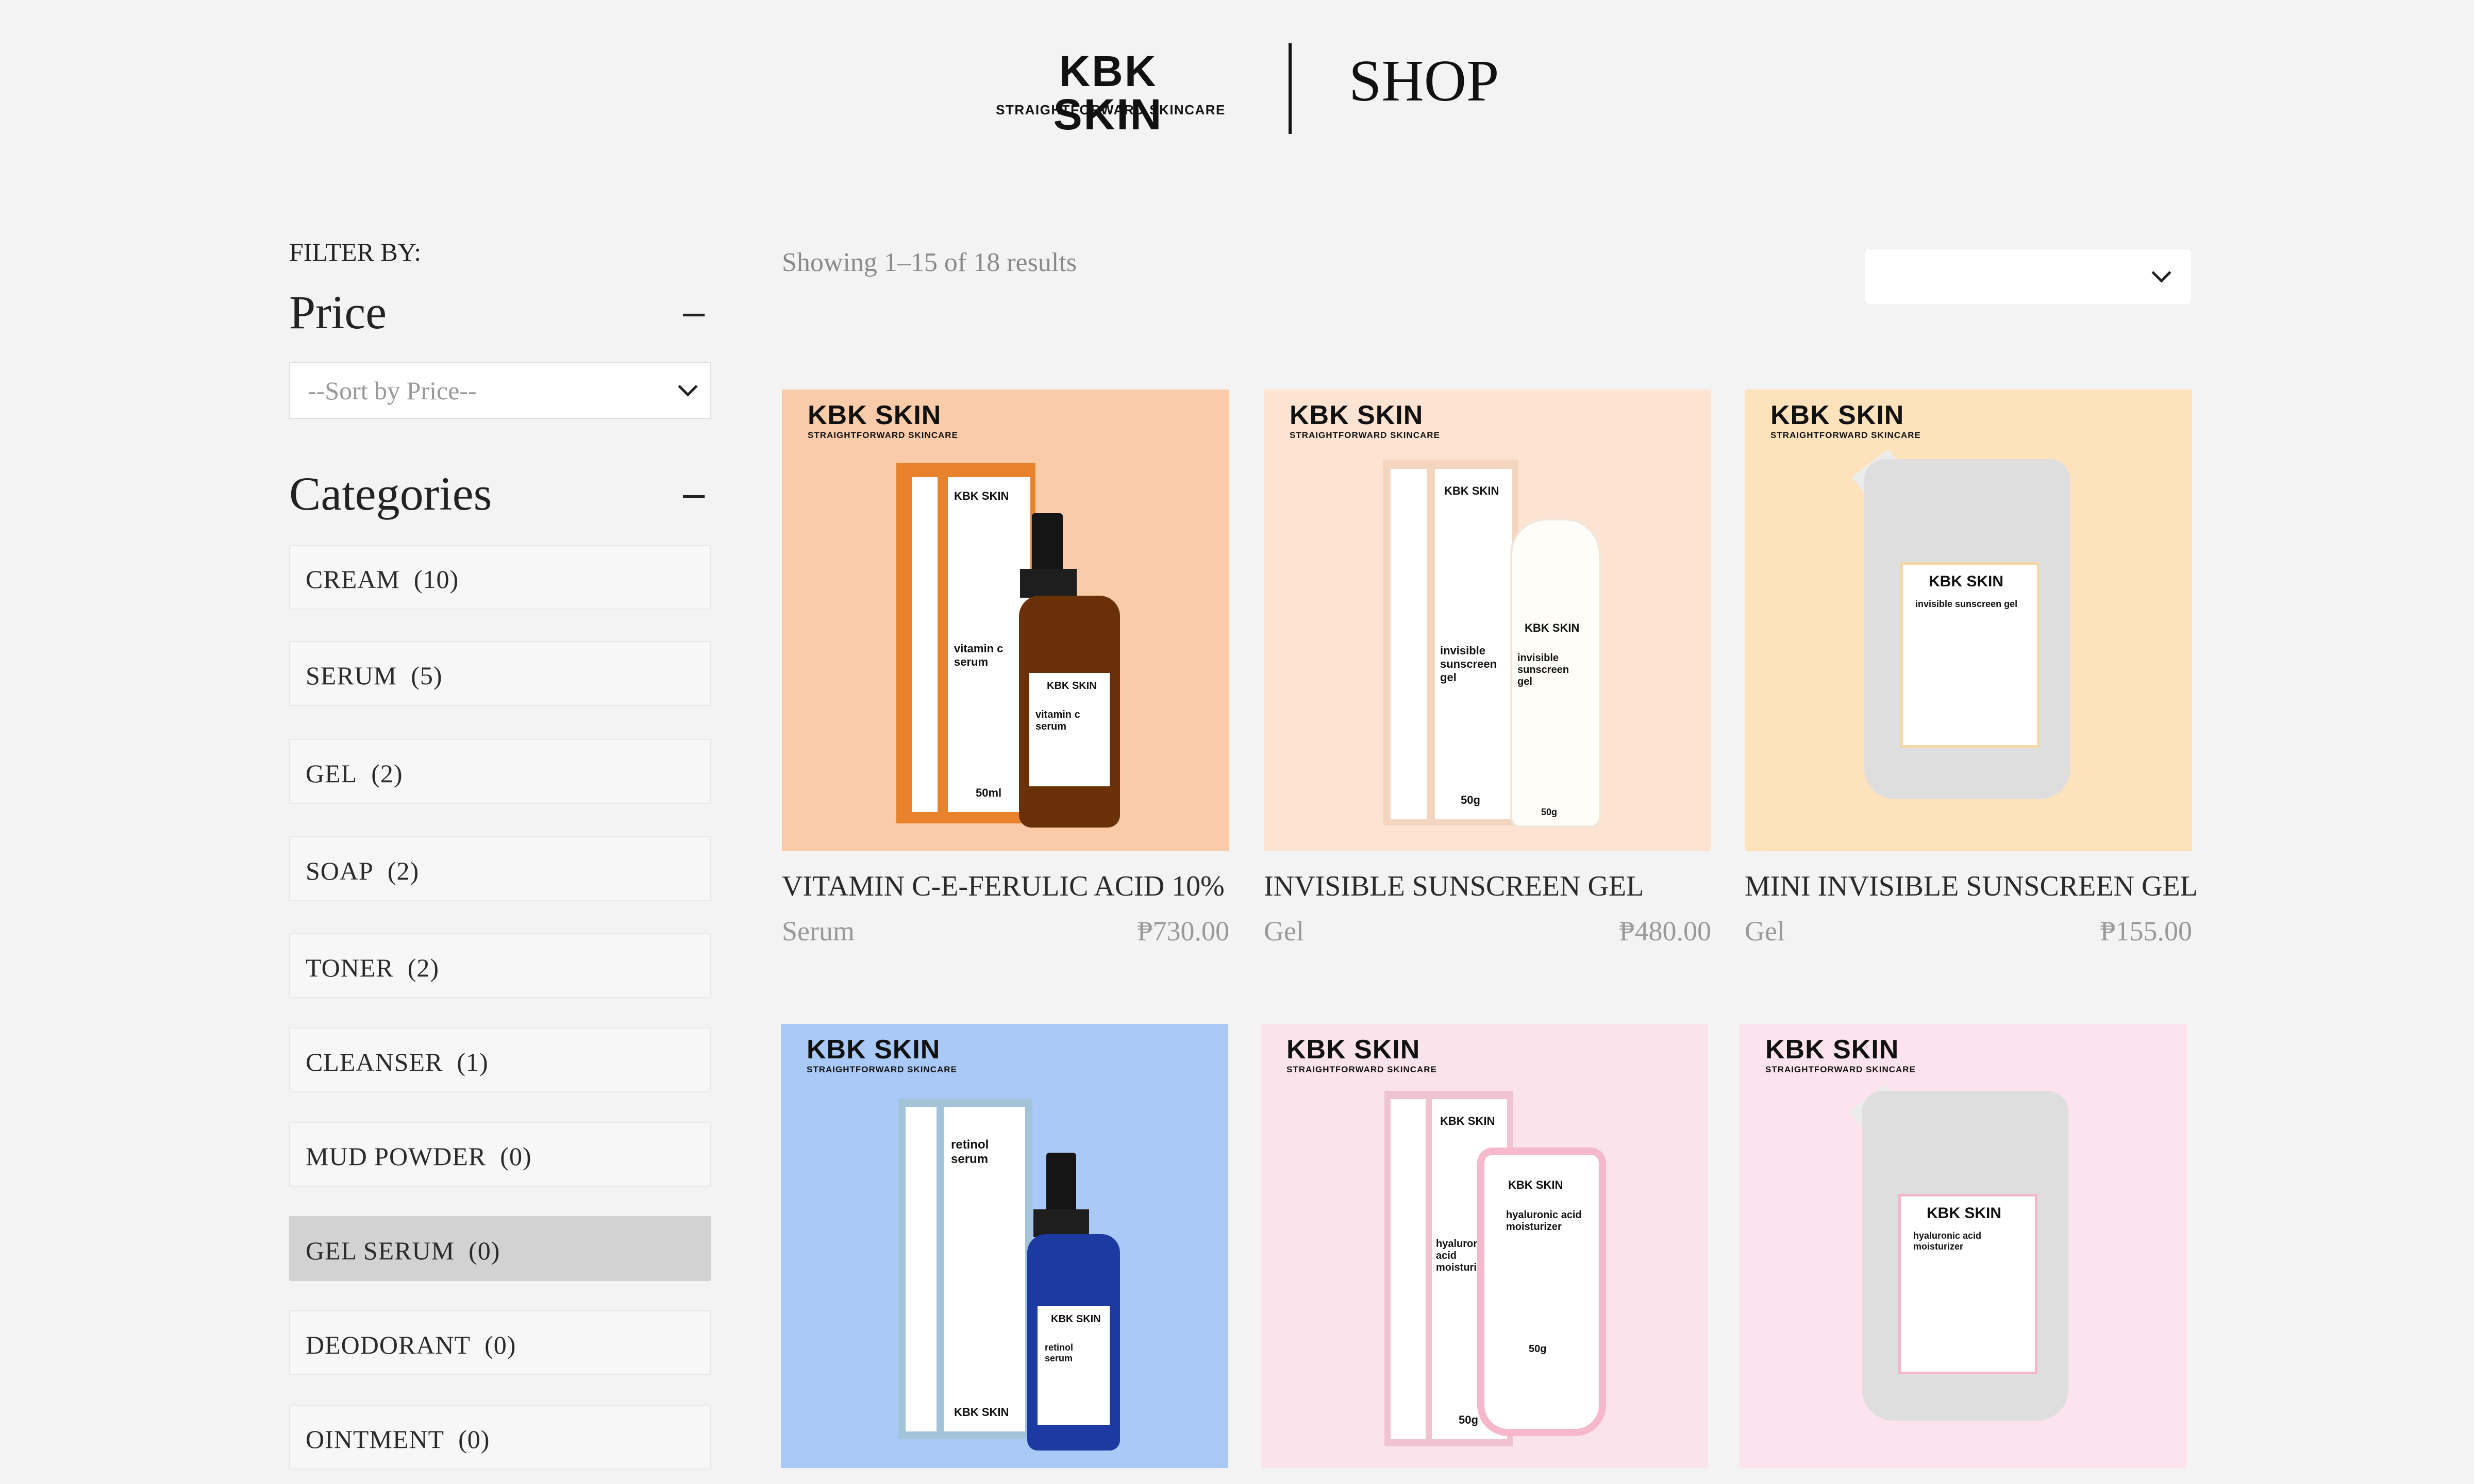 This screenshot has width=2474, height=1484. I want to click on category-item-deodorant: DEODORANT (0), so click(500, 1342).